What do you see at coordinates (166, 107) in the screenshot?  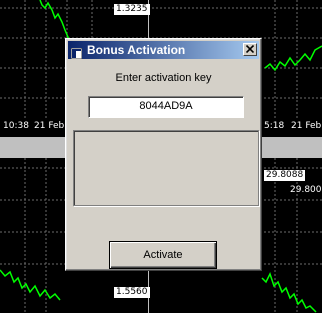 I see `activation-key-input: 8044AD9A` at bounding box center [166, 107].